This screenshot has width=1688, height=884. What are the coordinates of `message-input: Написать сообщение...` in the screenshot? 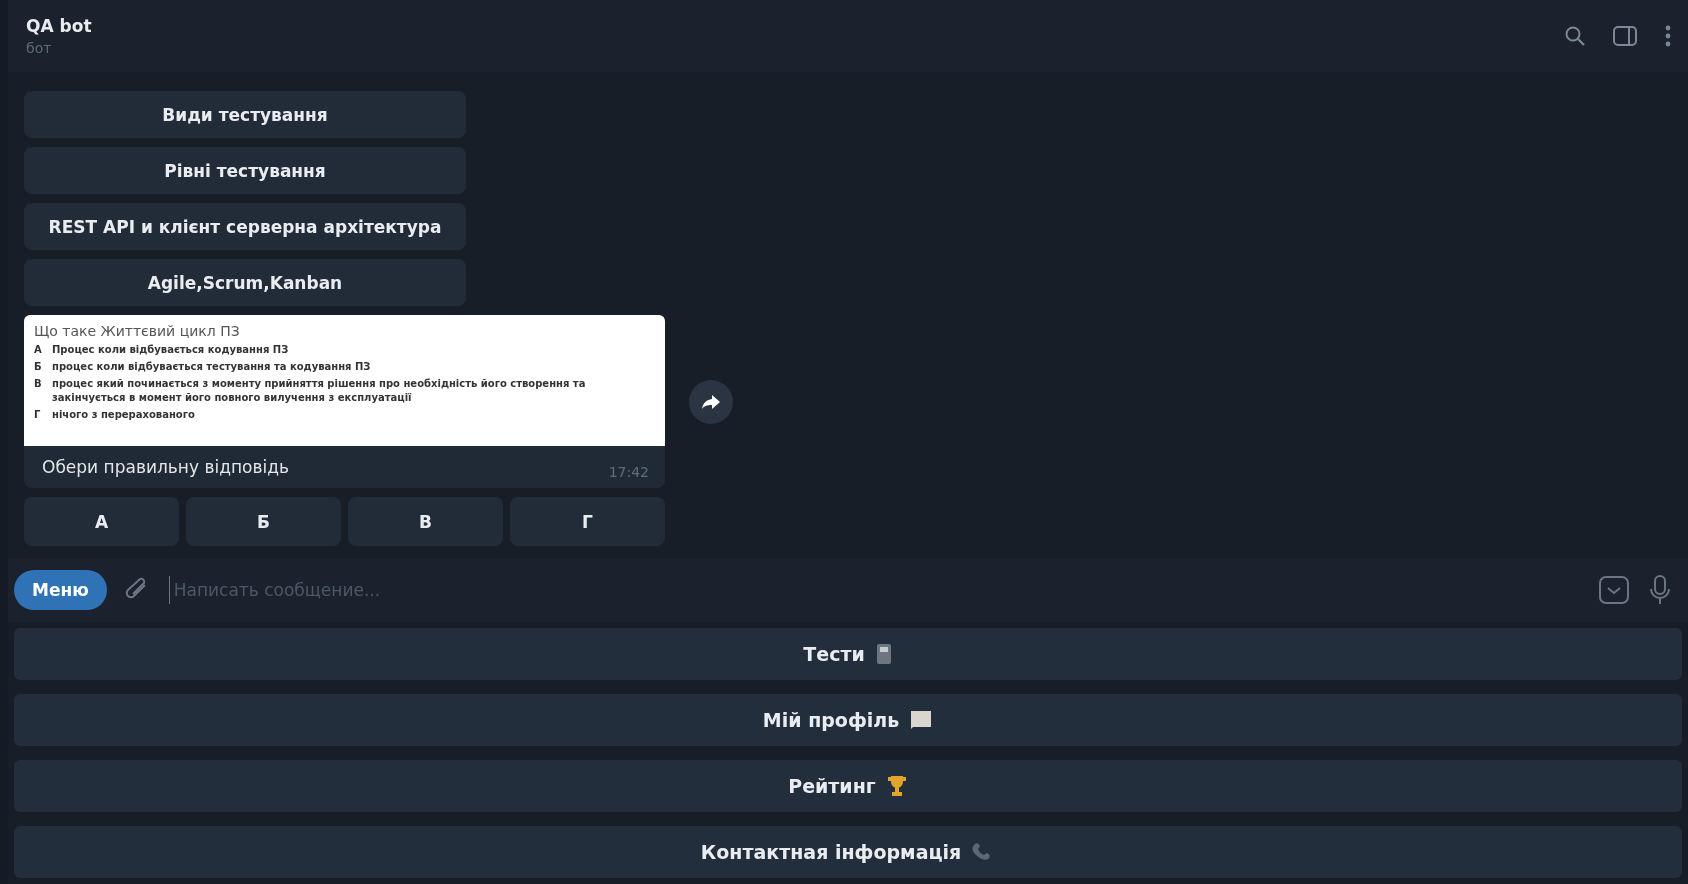 It's located at (874, 590).